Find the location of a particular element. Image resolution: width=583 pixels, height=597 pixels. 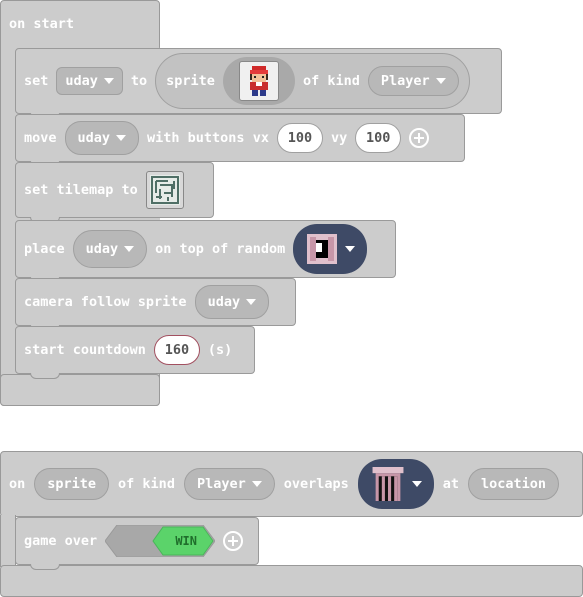

sprite-param: sprite is located at coordinates (72, 484).